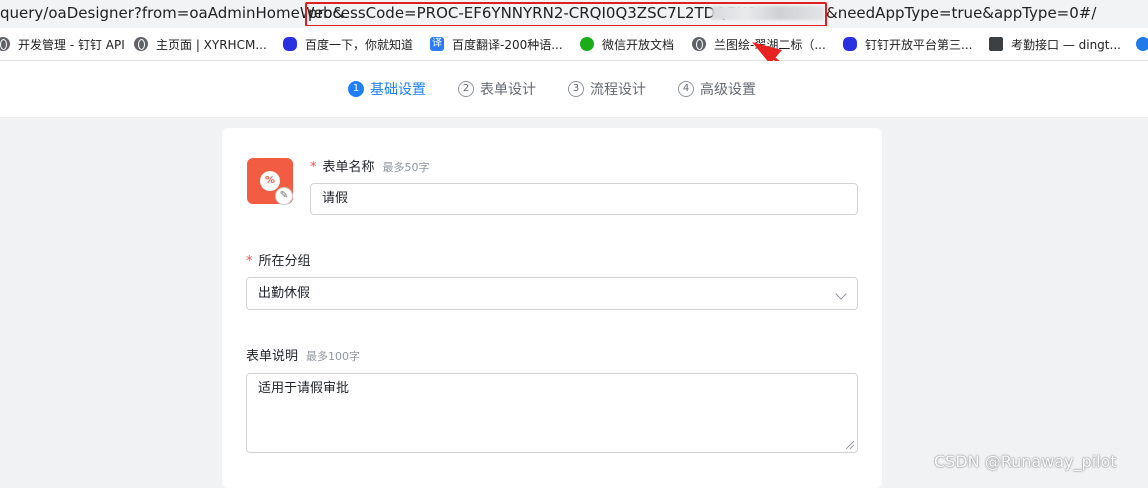 The width and height of the screenshot is (1148, 488). I want to click on step-label: 高级设置, so click(728, 90).